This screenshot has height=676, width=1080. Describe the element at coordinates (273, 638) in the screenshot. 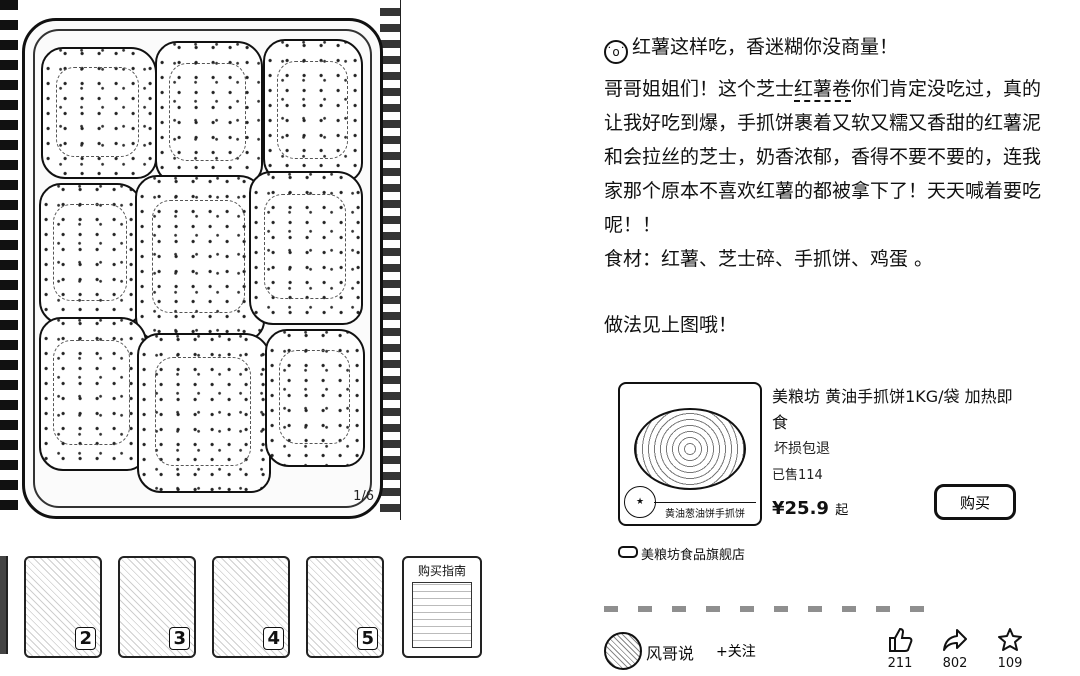

I see `thumbnail-number: 4` at that location.